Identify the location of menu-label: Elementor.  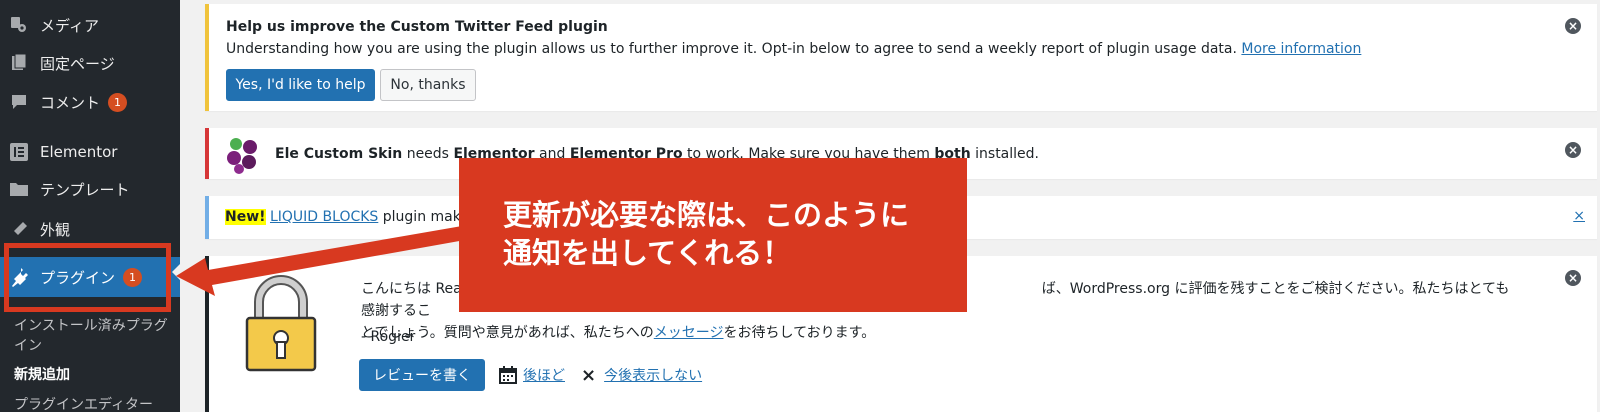
(79, 152).